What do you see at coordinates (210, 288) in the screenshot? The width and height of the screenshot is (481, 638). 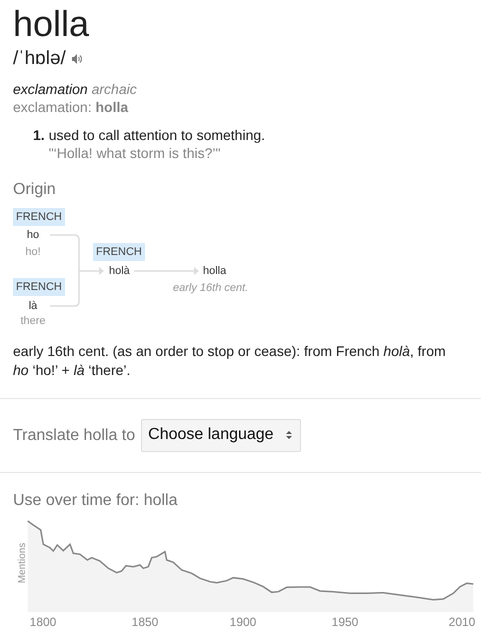 I see `etymon-date: early 16th cent.` at bounding box center [210, 288].